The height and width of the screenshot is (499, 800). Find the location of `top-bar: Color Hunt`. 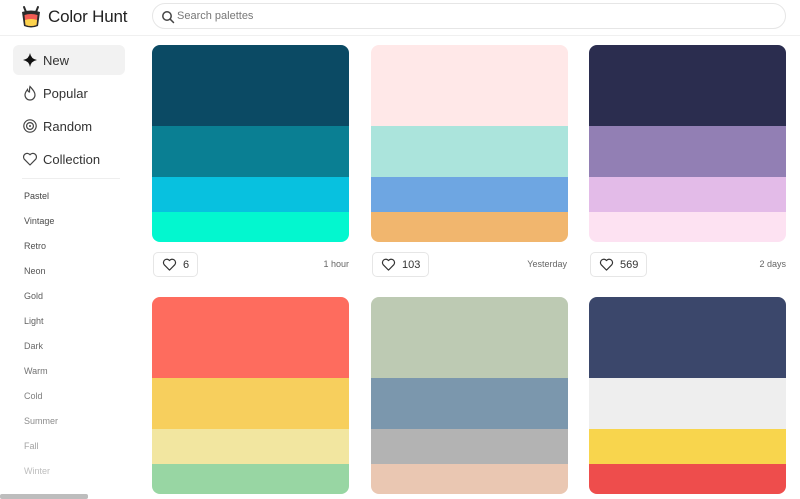

top-bar: Color Hunt is located at coordinates (400, 18).